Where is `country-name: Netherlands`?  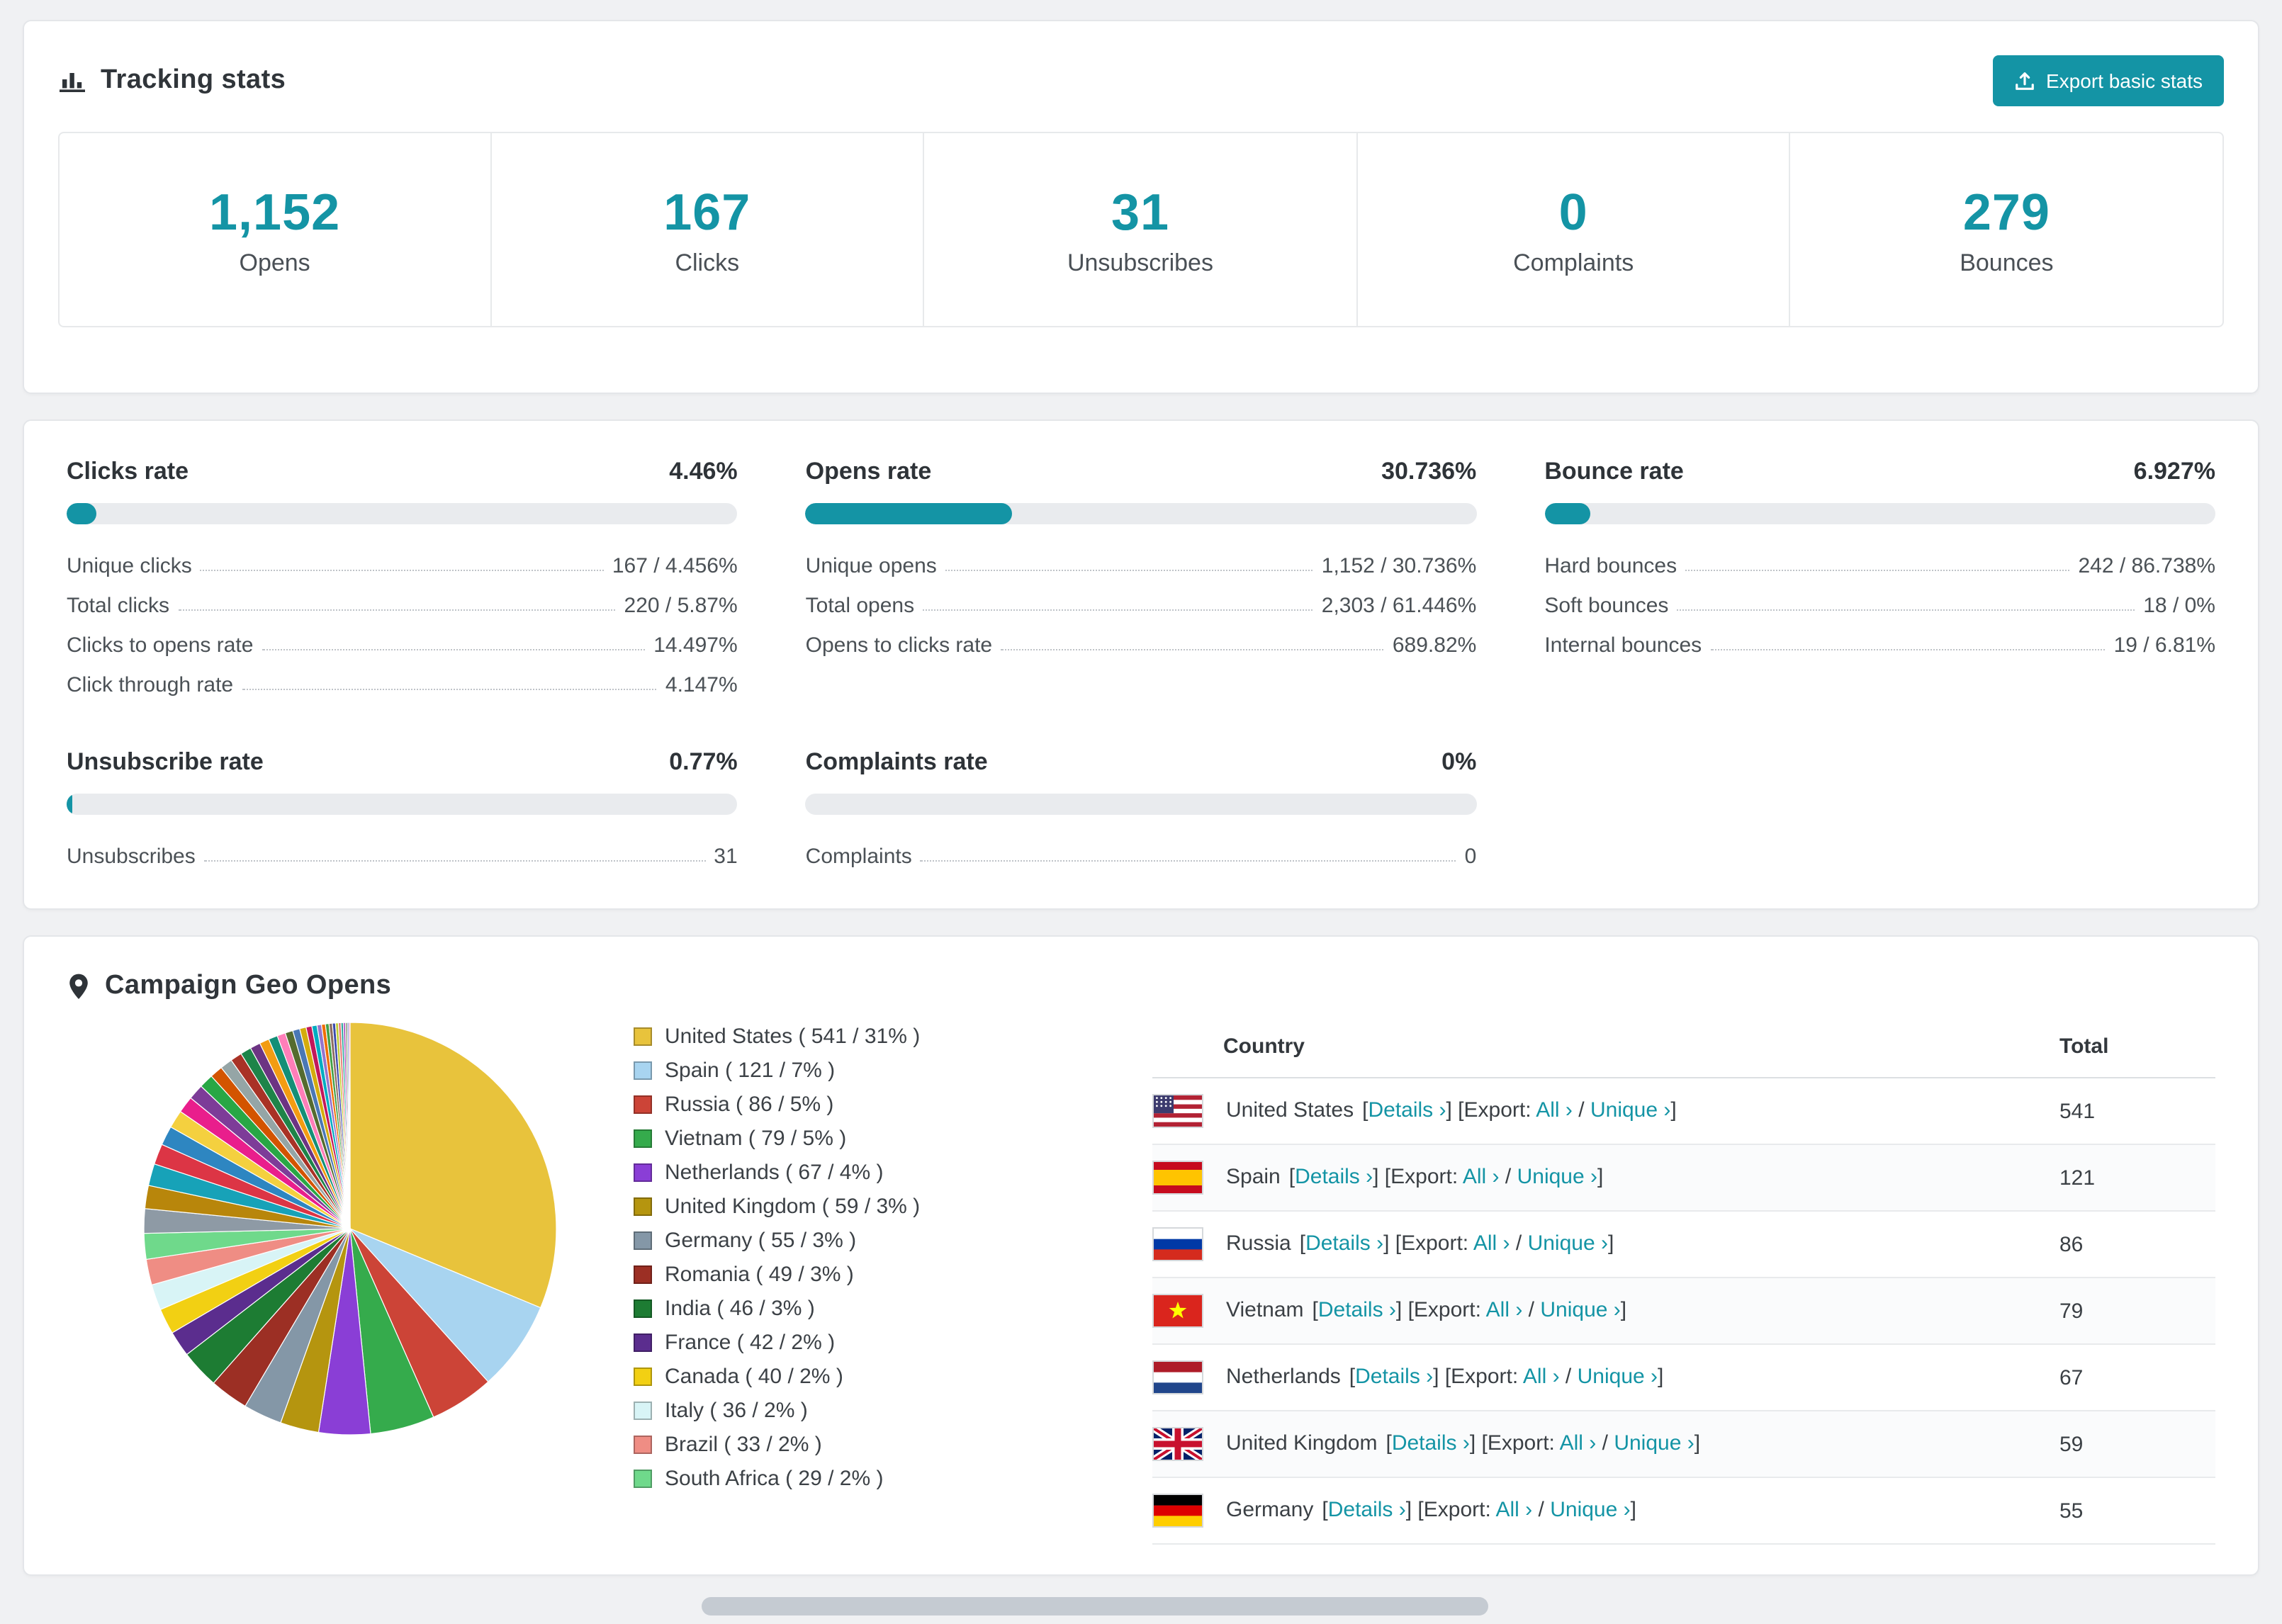
country-name: Netherlands is located at coordinates (1283, 1377).